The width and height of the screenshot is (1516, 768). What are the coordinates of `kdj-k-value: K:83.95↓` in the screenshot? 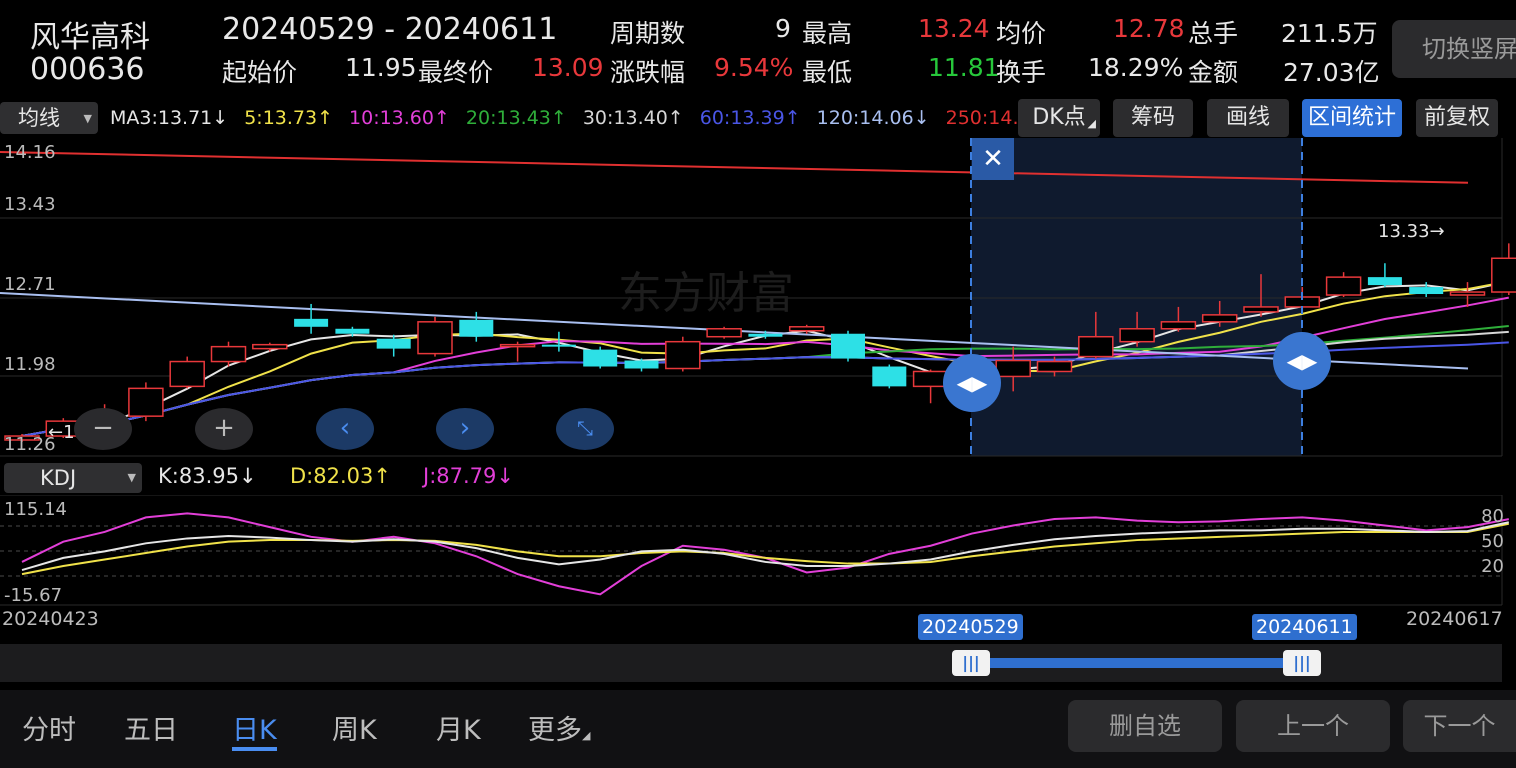 It's located at (207, 476).